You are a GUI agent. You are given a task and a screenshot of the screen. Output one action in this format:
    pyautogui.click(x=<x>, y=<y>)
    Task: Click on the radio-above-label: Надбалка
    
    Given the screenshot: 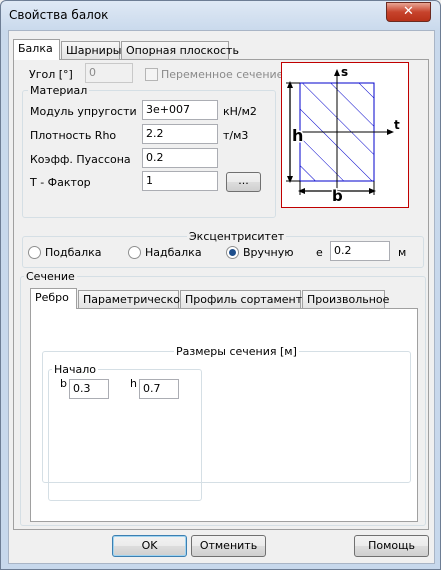 What is the action you would take?
    pyautogui.click(x=173, y=252)
    